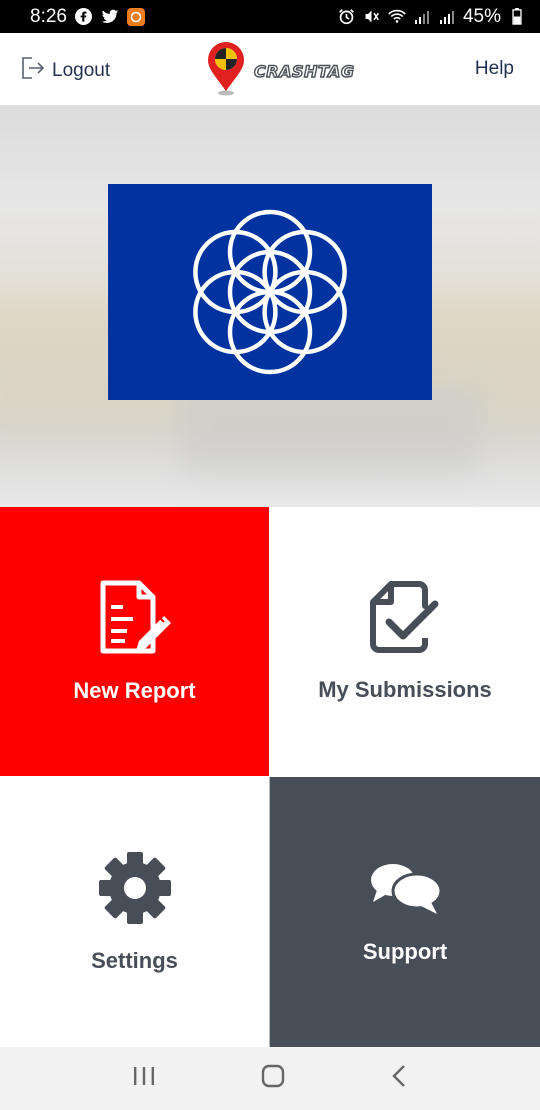 The height and width of the screenshot is (1110, 540). I want to click on app-header: Logout CRASHTAG Help, so click(270, 69).